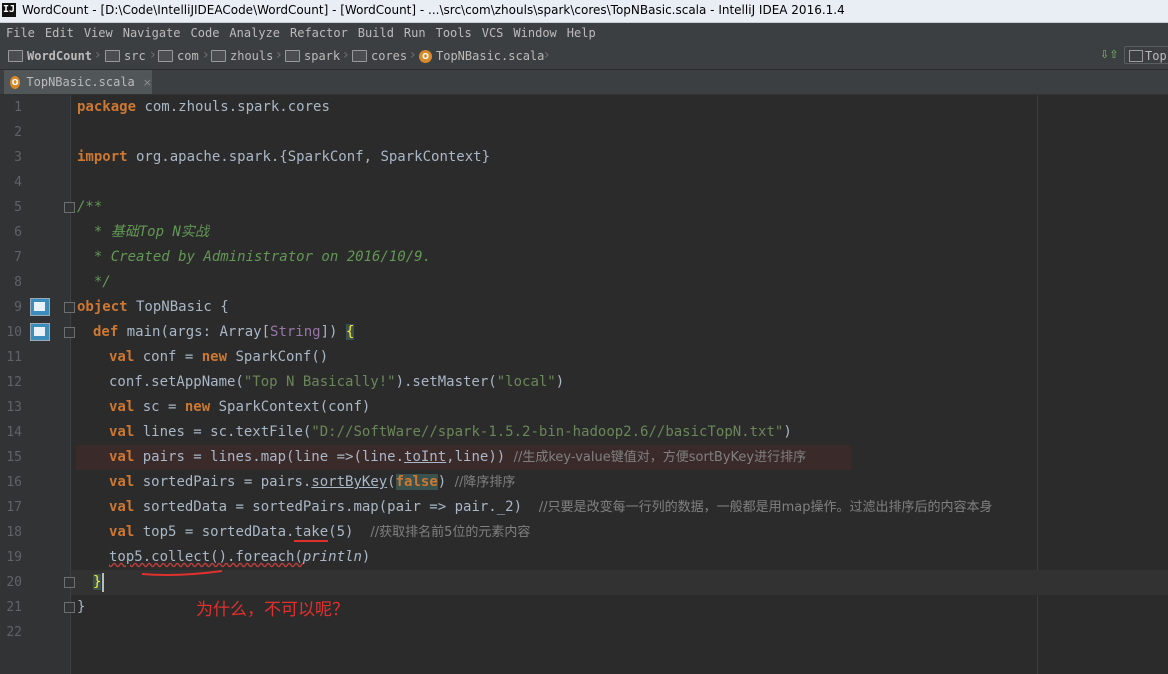 The width and height of the screenshot is (1168, 674). What do you see at coordinates (178, 56) in the screenshot?
I see `breadcrumb-com: com` at bounding box center [178, 56].